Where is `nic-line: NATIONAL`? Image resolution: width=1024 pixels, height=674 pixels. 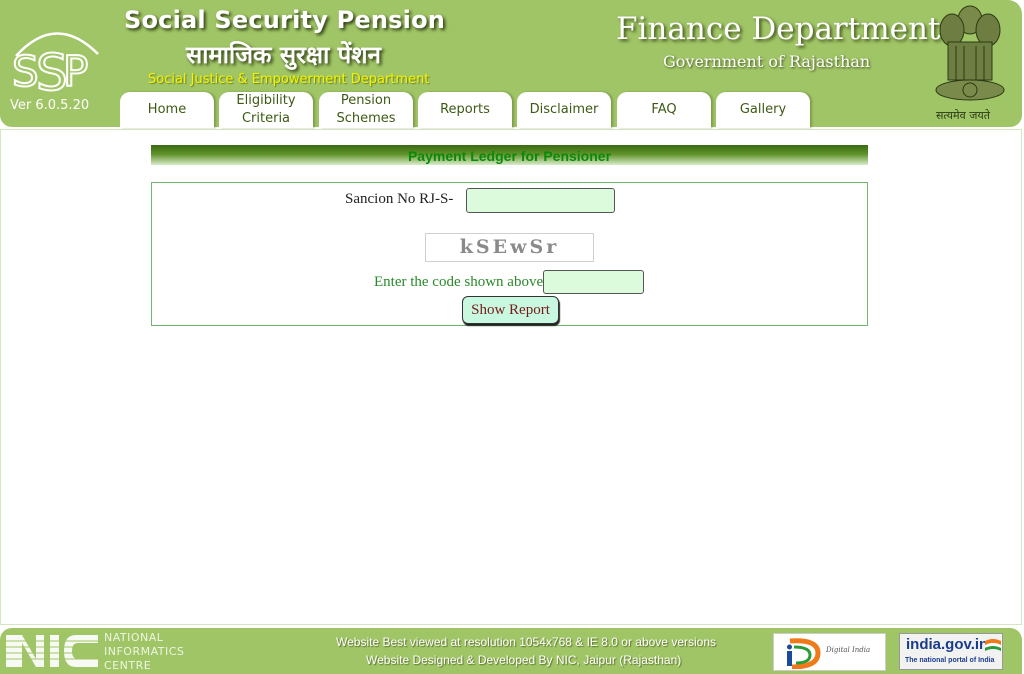 nic-line: NATIONAL is located at coordinates (134, 637).